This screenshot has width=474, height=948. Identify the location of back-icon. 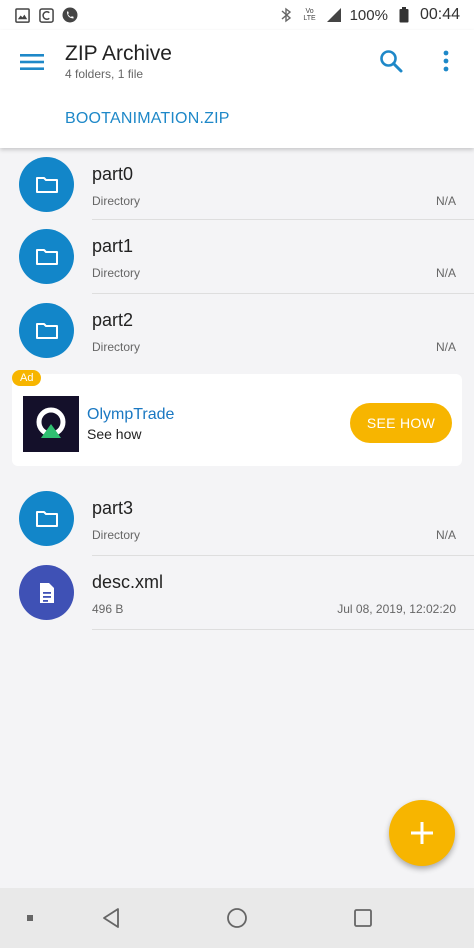
(111, 918).